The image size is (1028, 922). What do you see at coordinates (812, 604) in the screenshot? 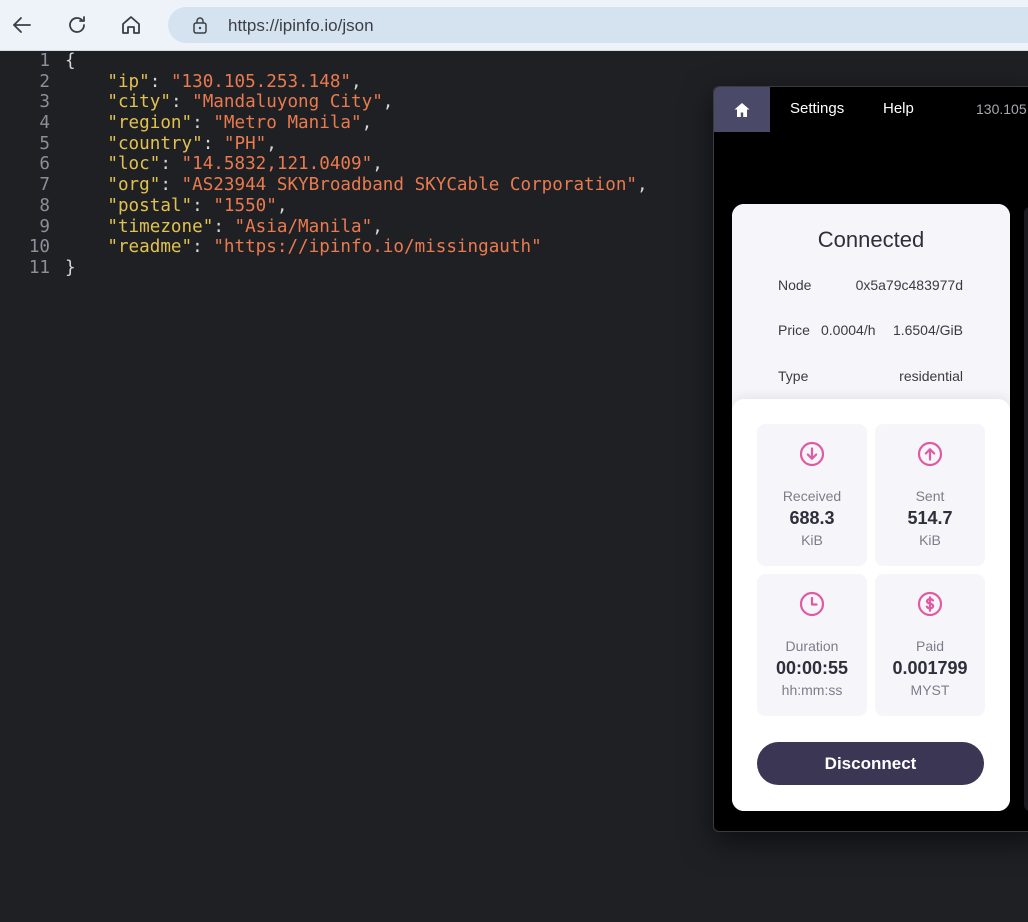
I see `clock-icon` at bounding box center [812, 604].